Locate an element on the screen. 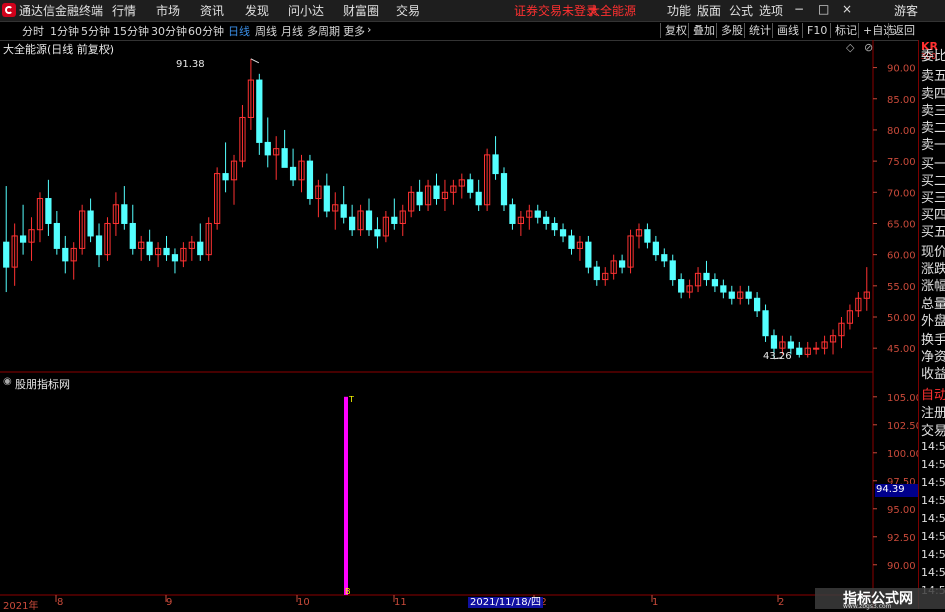 The width and height of the screenshot is (945, 612). watermark-banner: 指标公式网 www.zbgs3.com is located at coordinates (880, 599).